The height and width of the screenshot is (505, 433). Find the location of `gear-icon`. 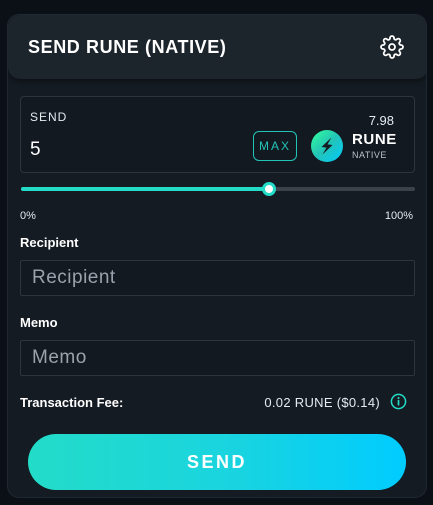

gear-icon is located at coordinates (392, 47).